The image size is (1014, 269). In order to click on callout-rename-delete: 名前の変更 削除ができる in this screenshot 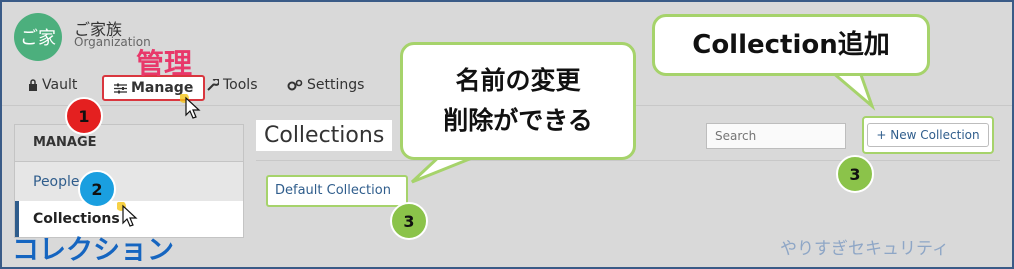, I will do `click(518, 101)`.